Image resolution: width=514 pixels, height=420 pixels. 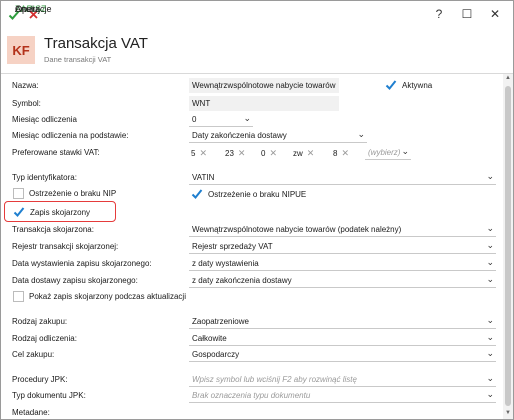 I want to click on vat-tag-0: 5 ✕, so click(x=199, y=152).